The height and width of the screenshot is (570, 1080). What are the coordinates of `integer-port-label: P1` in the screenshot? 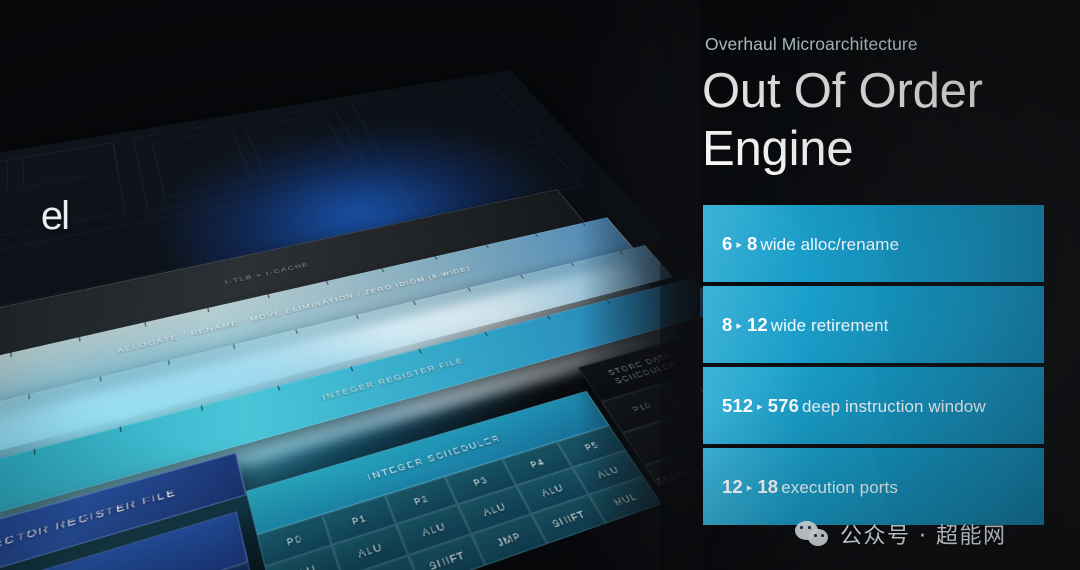 It's located at (359, 519).